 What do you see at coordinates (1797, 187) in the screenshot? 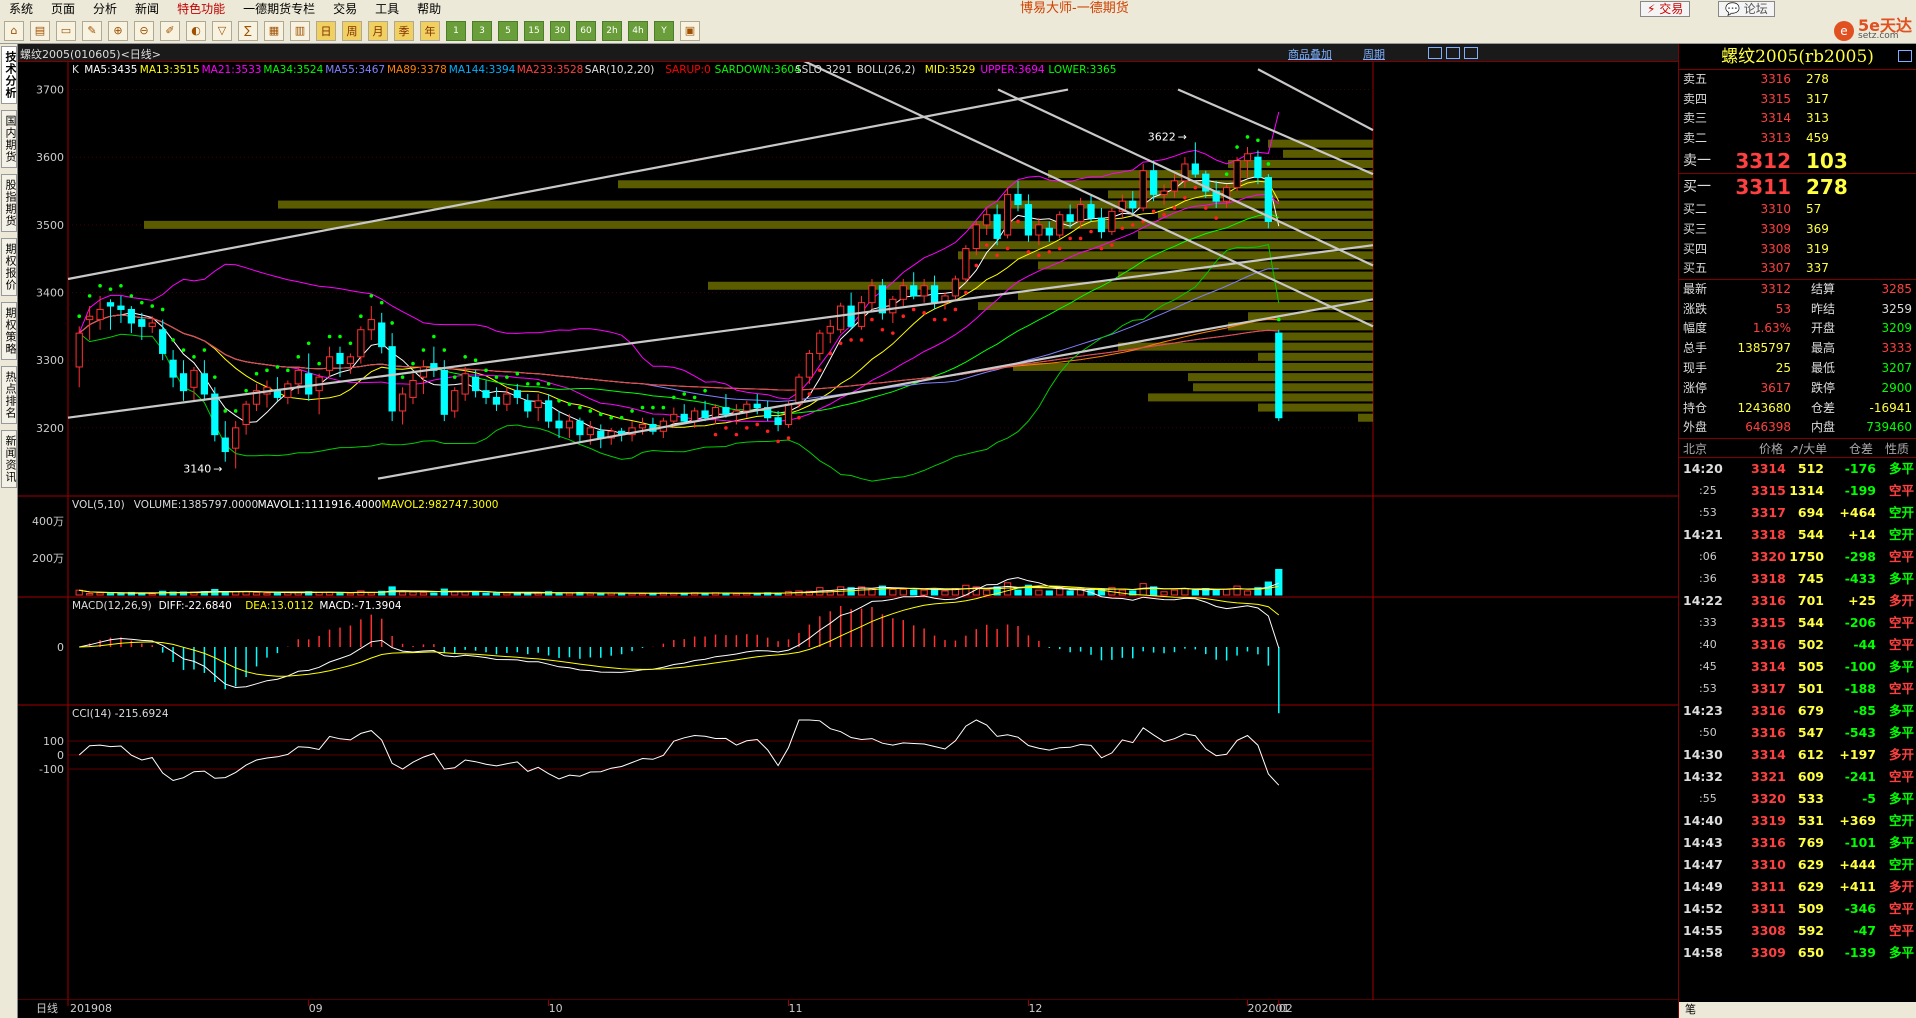
I see `bid1-row: 买一 3311 278` at bounding box center [1797, 187].